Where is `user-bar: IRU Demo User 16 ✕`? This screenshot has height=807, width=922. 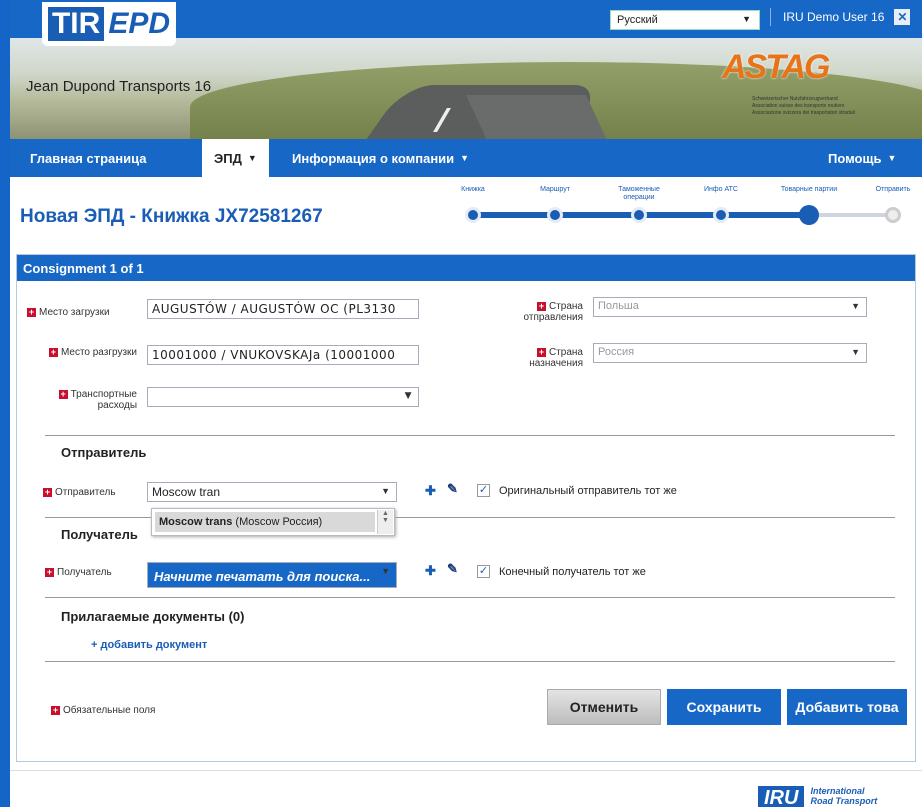
user-bar: IRU Demo User 16 ✕ is located at coordinates (840, 17).